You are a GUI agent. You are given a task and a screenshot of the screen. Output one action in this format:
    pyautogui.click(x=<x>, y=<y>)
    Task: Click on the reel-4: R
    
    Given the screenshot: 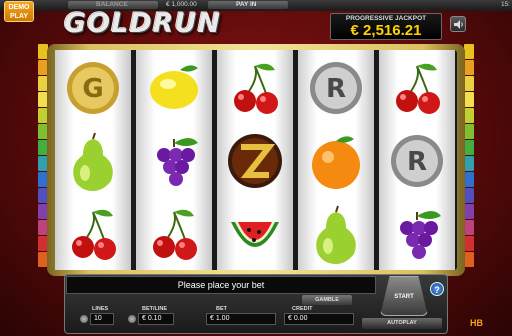 What is the action you would take?
    pyautogui.click(x=336, y=160)
    